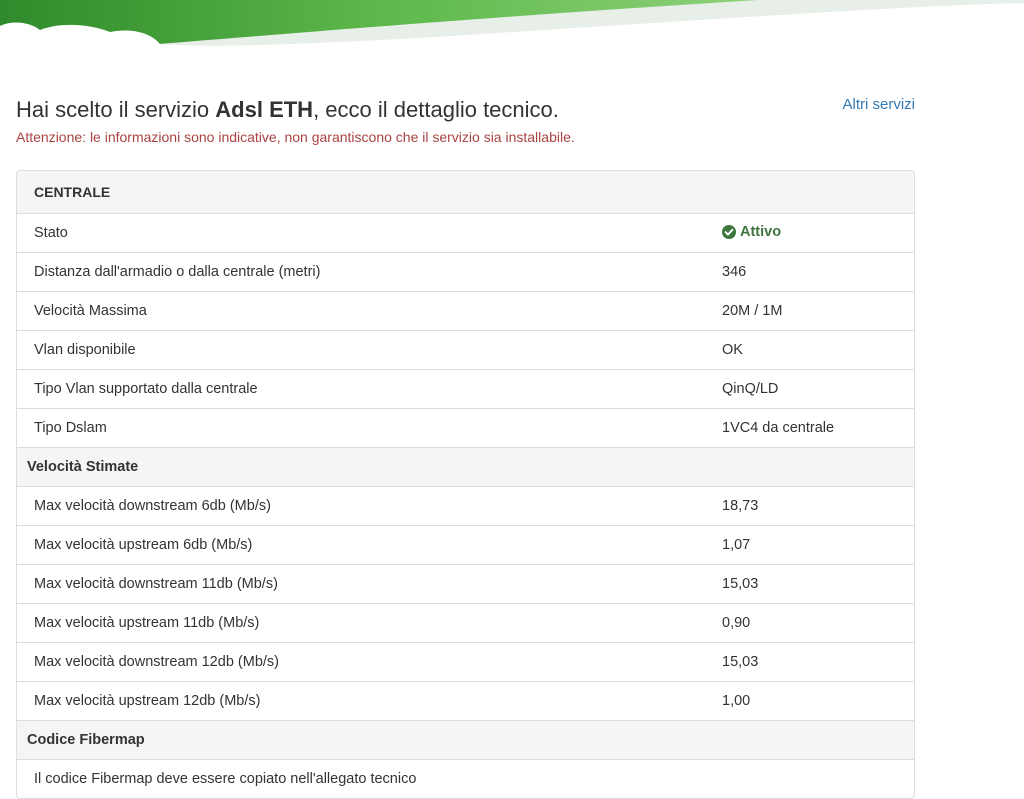  What do you see at coordinates (116, 109) in the screenshot?
I see `title-prefix: Hai scelto il servizio` at bounding box center [116, 109].